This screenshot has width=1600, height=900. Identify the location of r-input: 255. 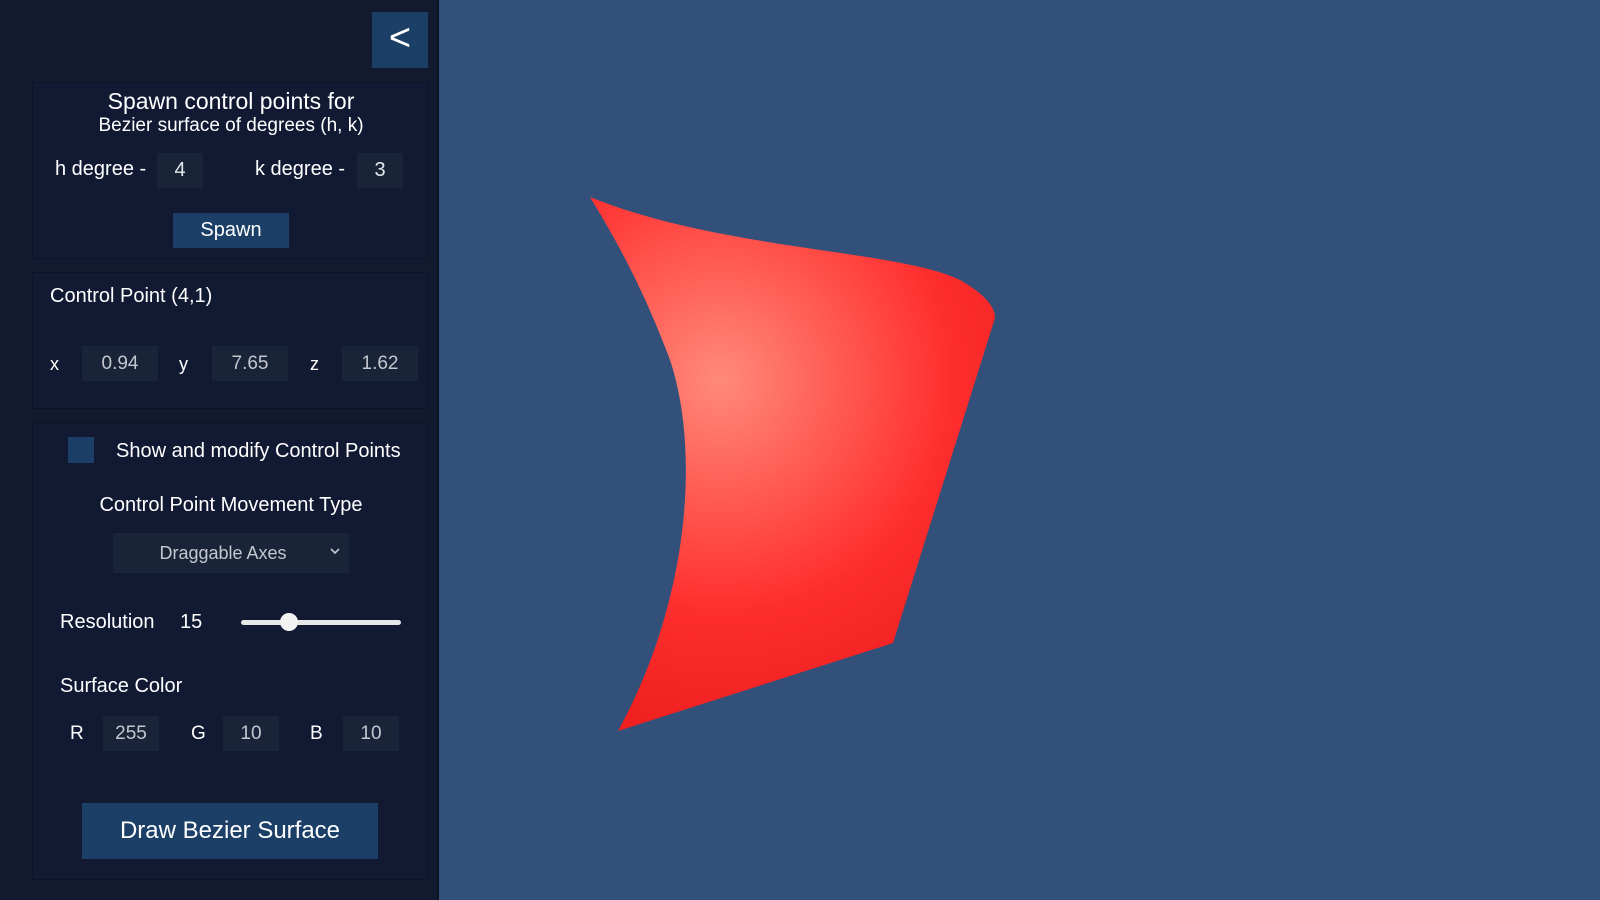
(131, 733).